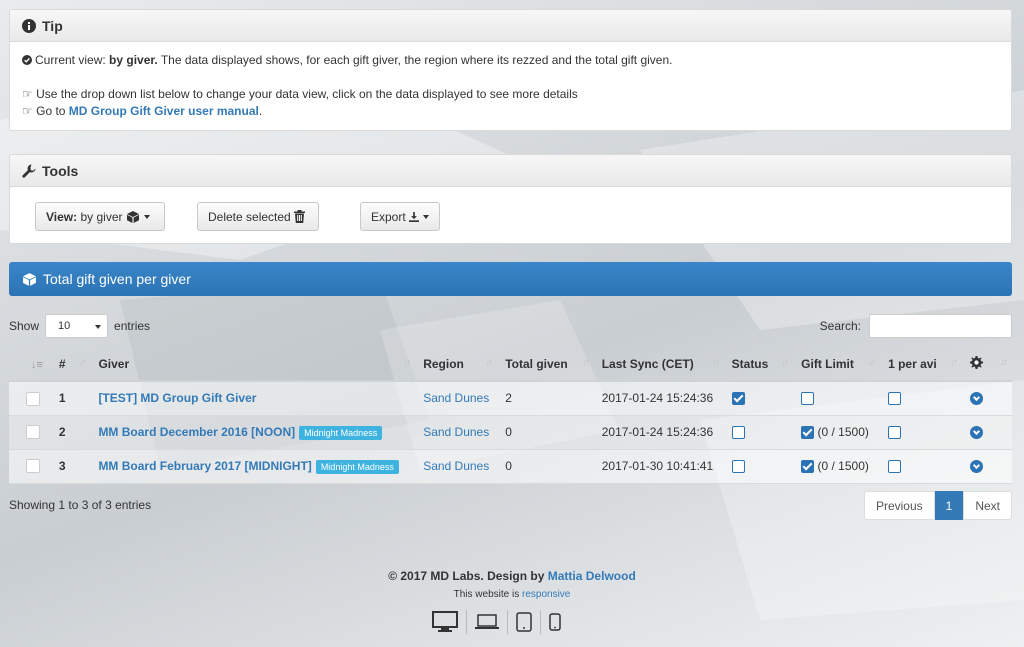  Describe the element at coordinates (987, 505) in the screenshot. I see `next-button: Next` at that location.